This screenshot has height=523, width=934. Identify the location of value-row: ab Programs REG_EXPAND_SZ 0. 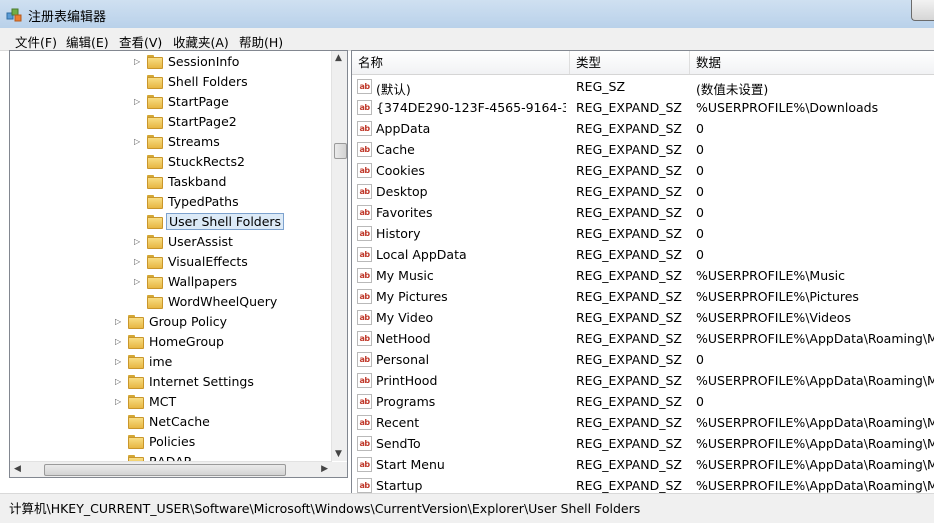
(643, 401).